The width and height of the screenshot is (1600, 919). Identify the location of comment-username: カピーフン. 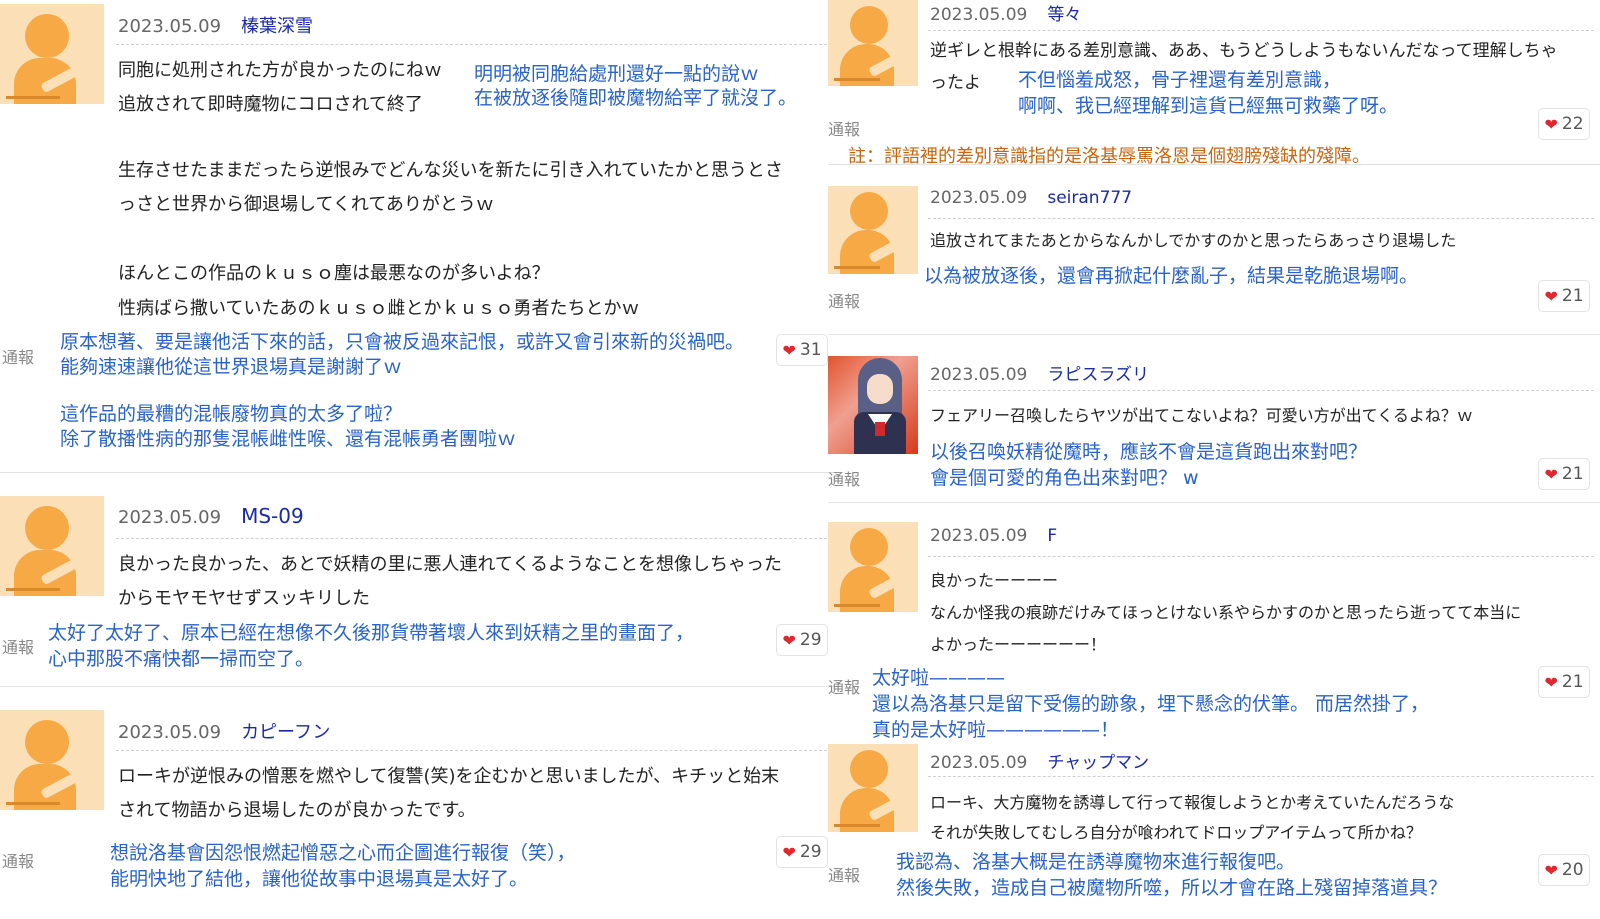
(285, 732).